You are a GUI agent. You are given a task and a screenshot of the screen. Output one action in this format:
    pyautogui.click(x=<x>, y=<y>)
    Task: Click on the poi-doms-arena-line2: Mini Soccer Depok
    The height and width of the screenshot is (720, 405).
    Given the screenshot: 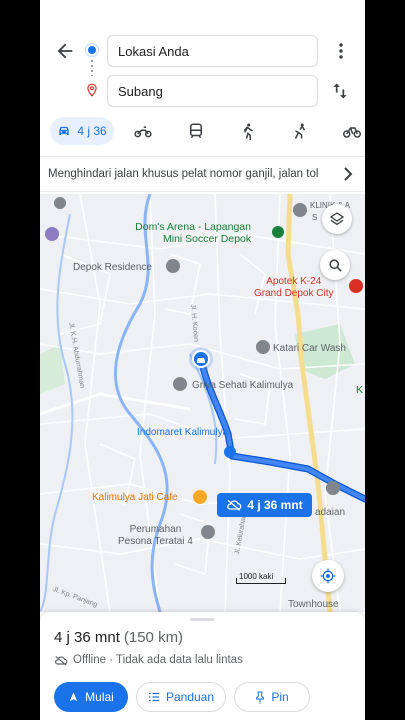 What is the action you would take?
    pyautogui.click(x=207, y=239)
    